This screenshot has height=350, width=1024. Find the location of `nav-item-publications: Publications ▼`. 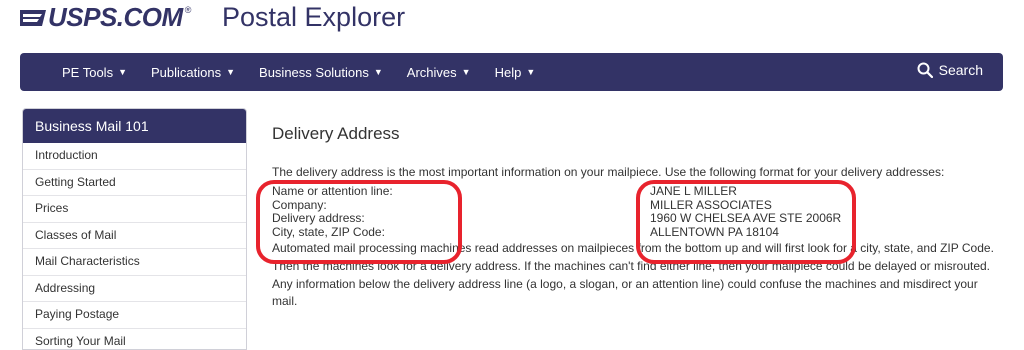

nav-item-publications: Publications ▼ is located at coordinates (193, 72).